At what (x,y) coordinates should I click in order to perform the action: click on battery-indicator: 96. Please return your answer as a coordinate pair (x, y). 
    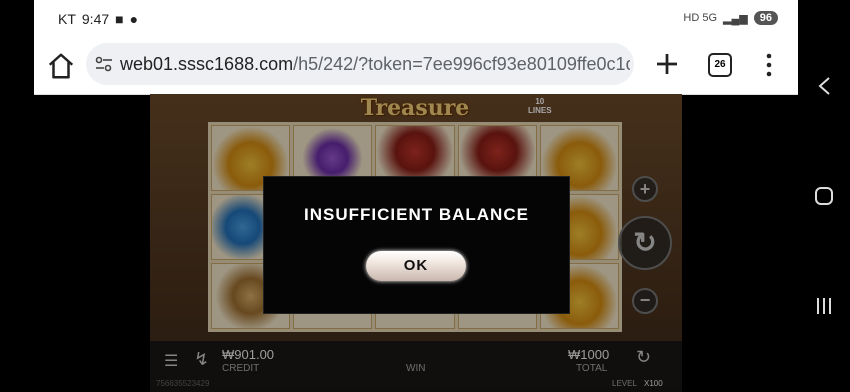
    Looking at the image, I should click on (765, 18).